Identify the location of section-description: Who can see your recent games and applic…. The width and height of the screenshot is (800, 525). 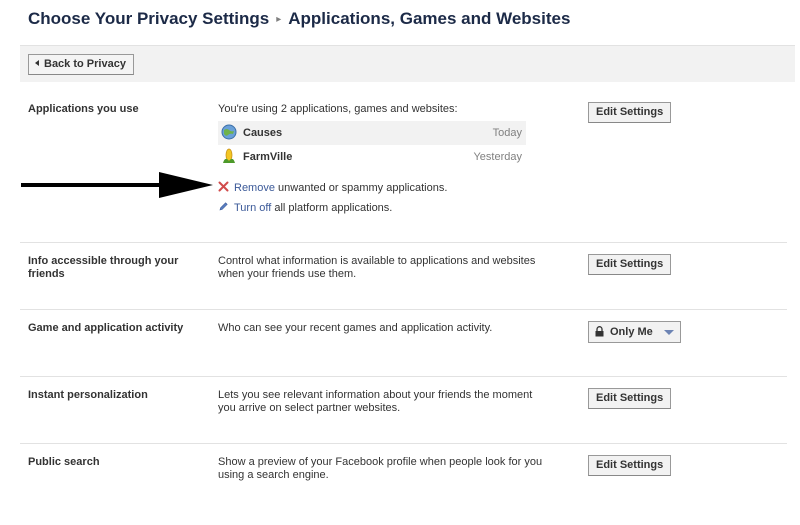
(355, 328).